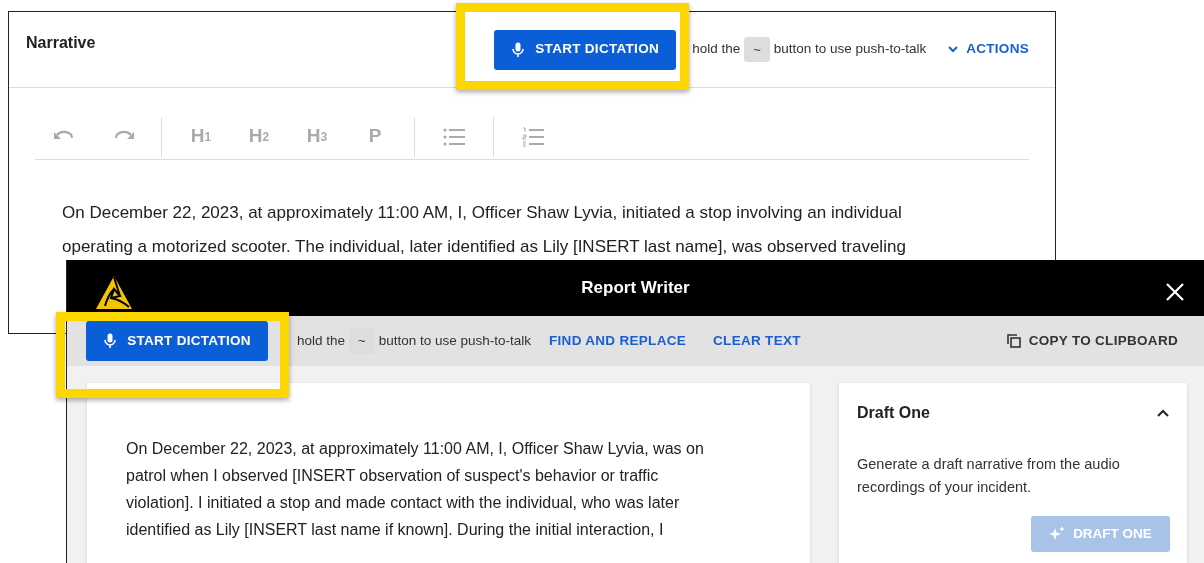 The image size is (1204, 563). I want to click on close-button, so click(1175, 292).